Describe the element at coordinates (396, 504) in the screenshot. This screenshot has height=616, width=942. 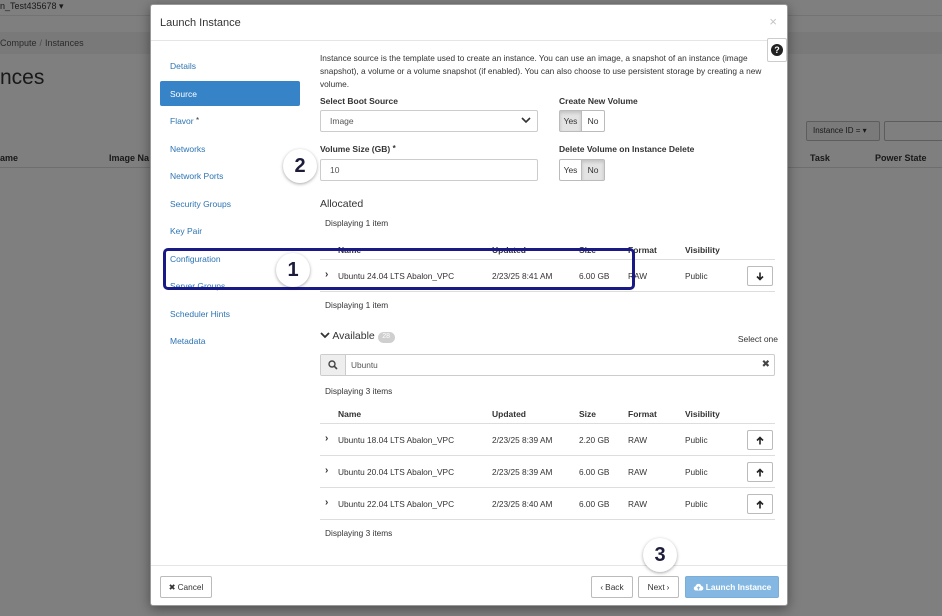
I see `row-name: Ubuntu 22.04 LTS Abalon_VPC` at that location.